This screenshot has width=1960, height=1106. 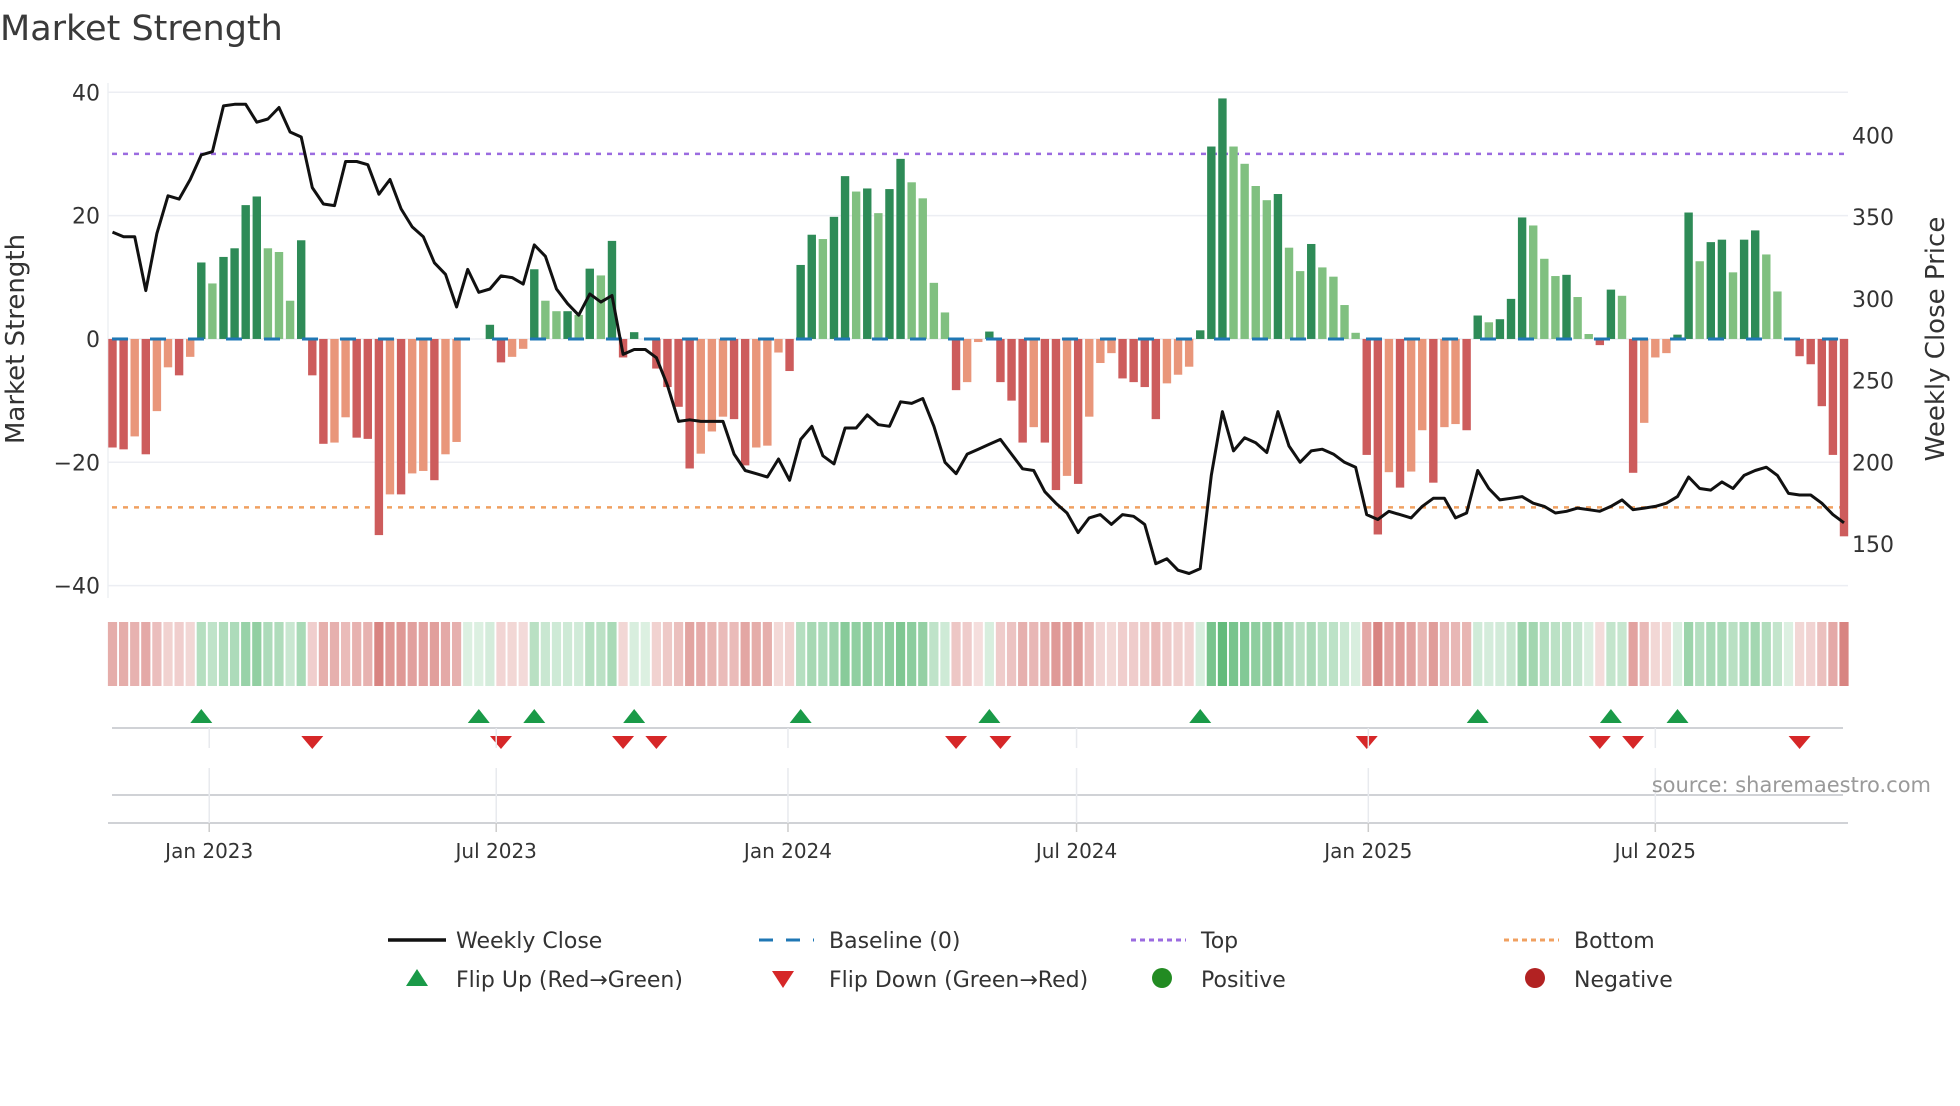 What do you see at coordinates (86, 217) in the screenshot?
I see `y-tick-label: 20` at bounding box center [86, 217].